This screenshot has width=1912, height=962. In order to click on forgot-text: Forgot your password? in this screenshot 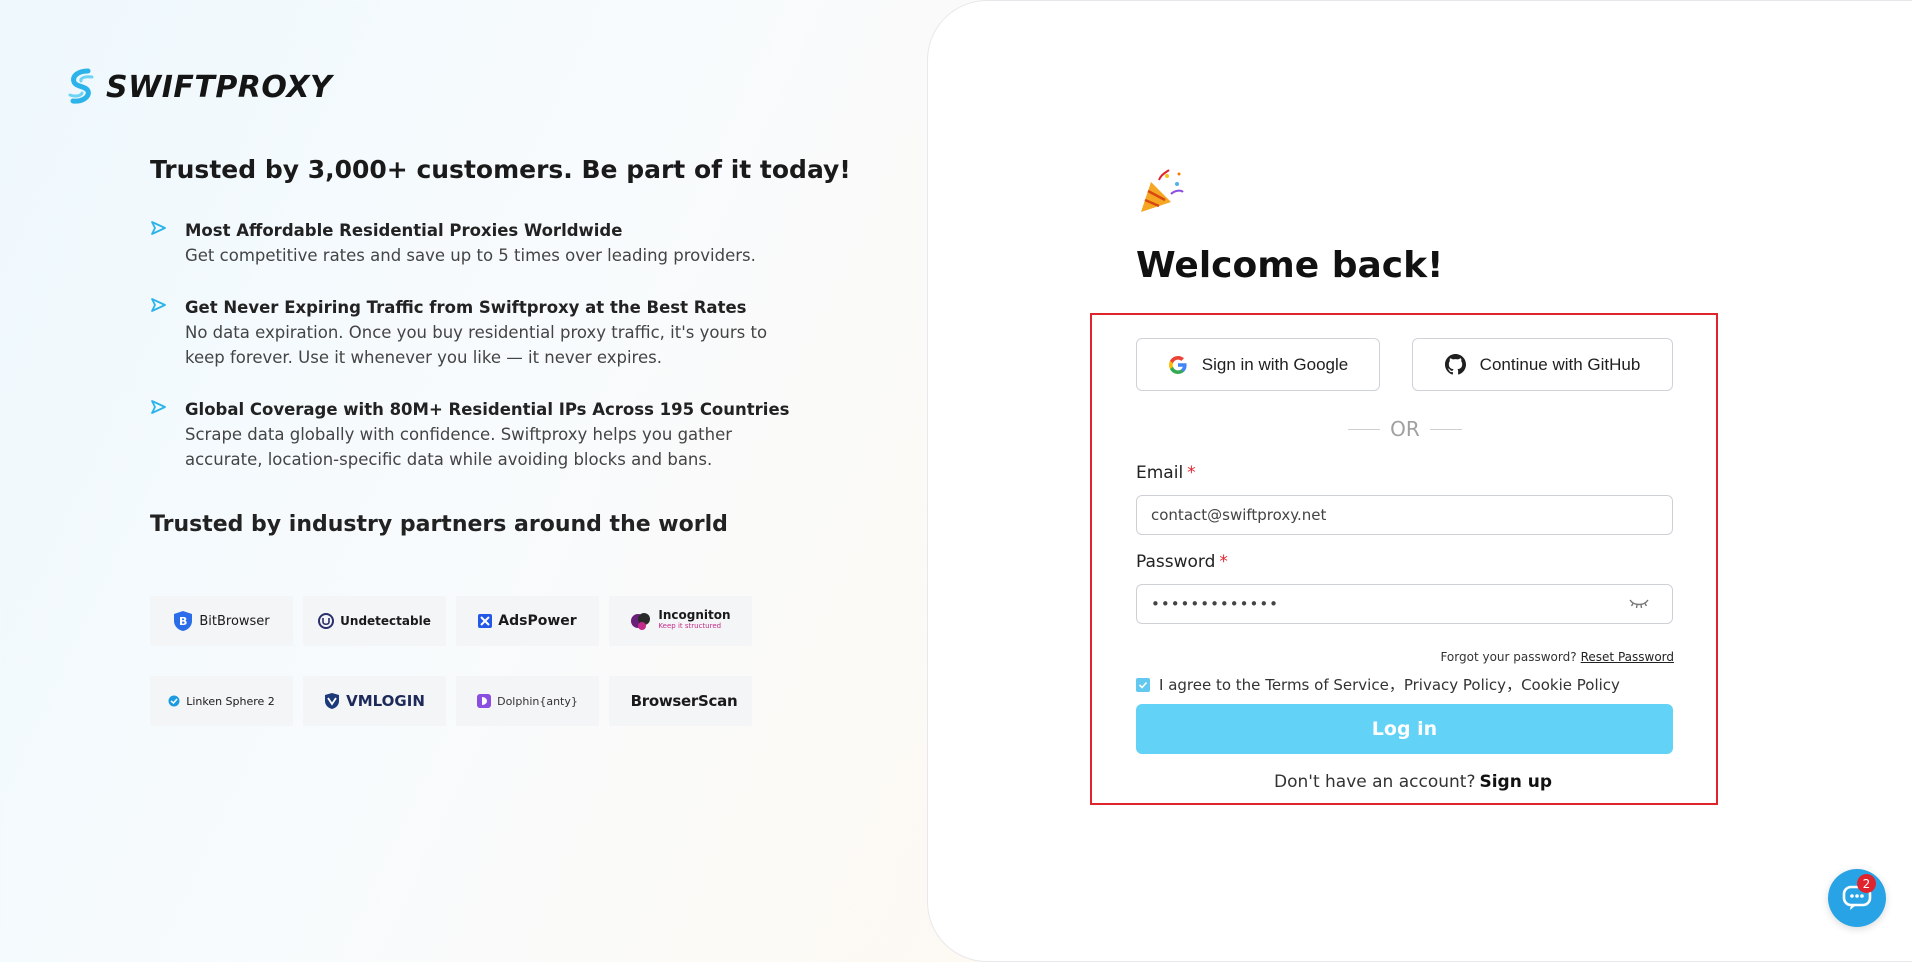, I will do `click(1508, 657)`.